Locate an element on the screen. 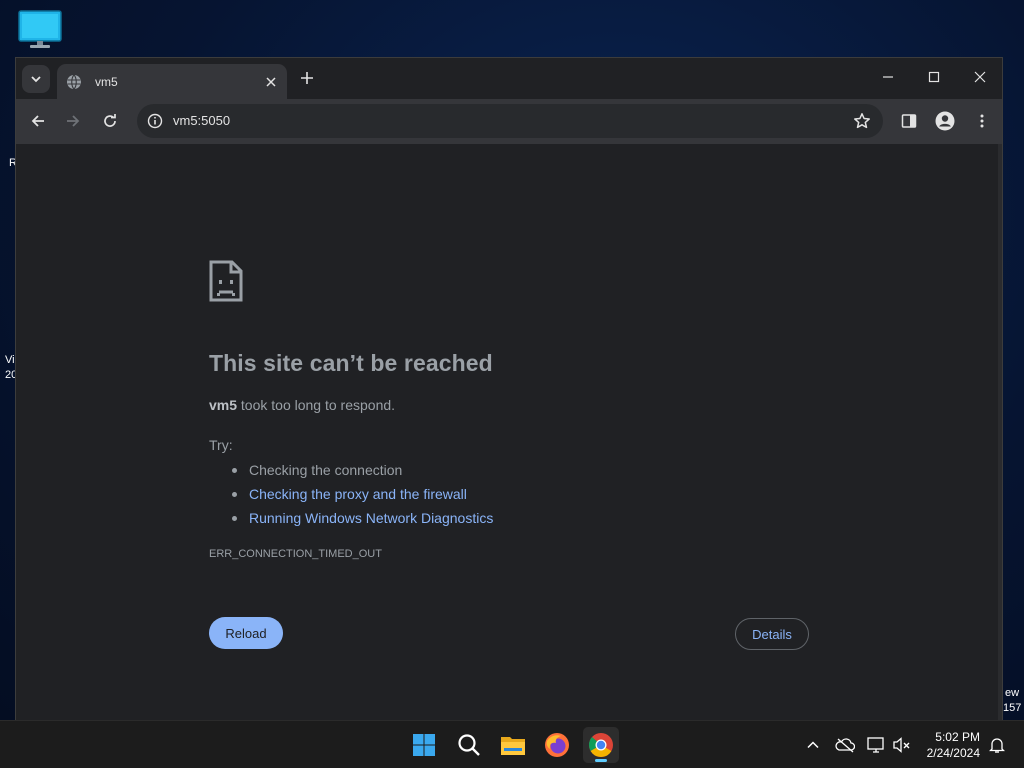  taskbar: 5:02 PM 2/24/2024 is located at coordinates (512, 744).